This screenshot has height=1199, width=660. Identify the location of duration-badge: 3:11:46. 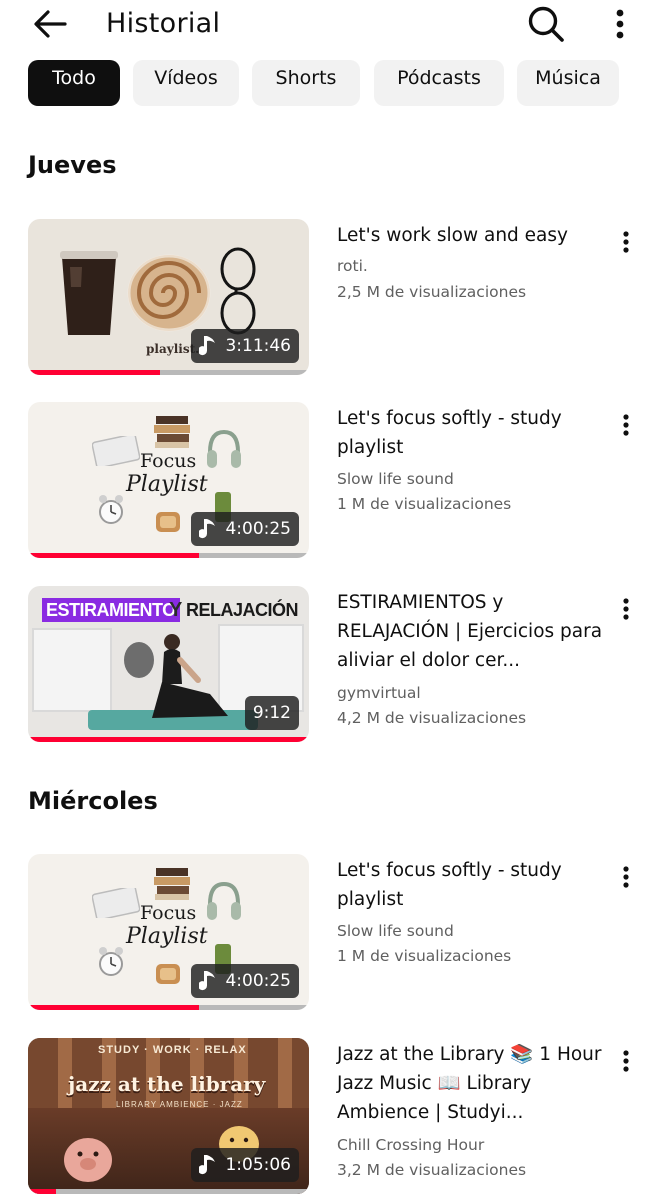
(245, 346).